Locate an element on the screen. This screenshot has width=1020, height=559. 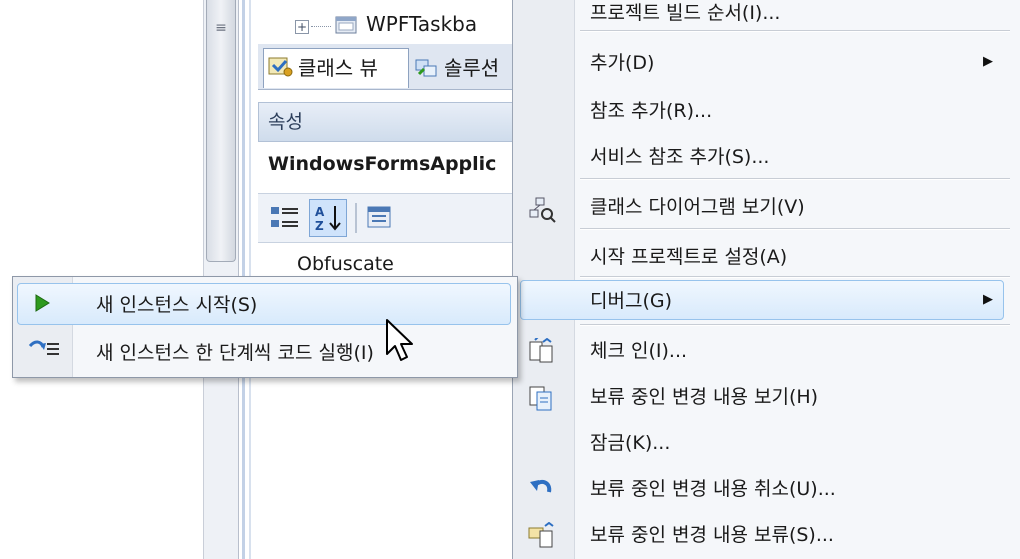
property-pages-icon is located at coordinates (380, 218).